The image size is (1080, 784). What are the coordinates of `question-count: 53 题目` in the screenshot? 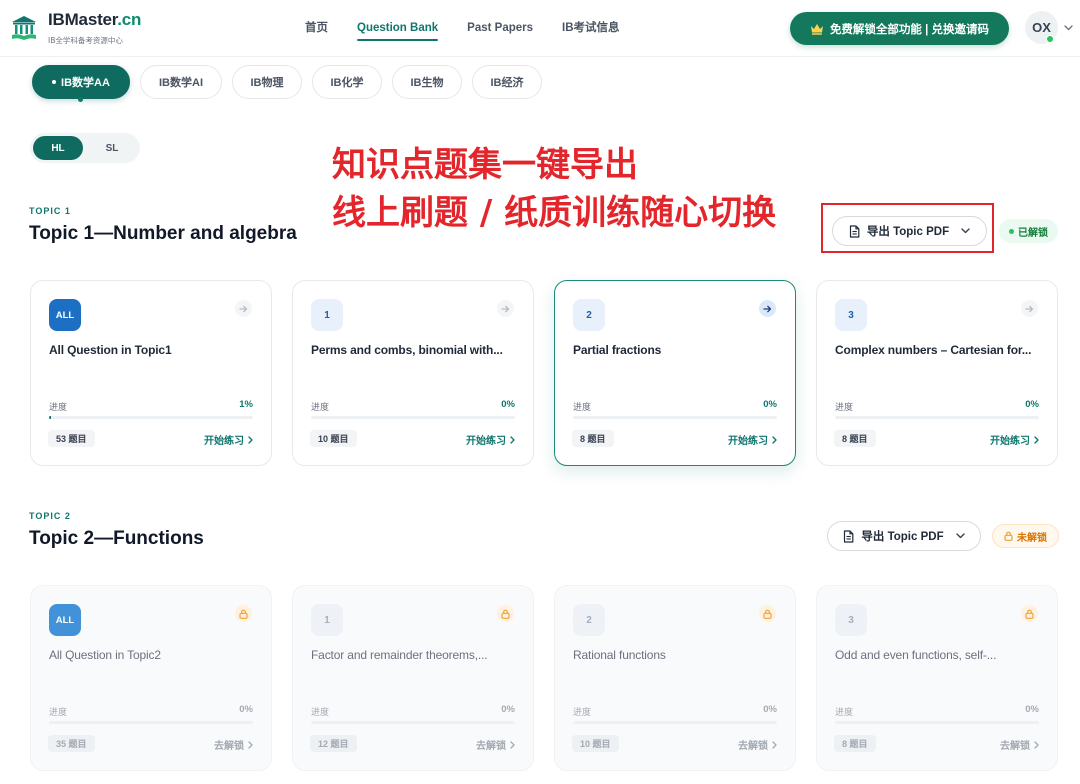 It's located at (71, 438).